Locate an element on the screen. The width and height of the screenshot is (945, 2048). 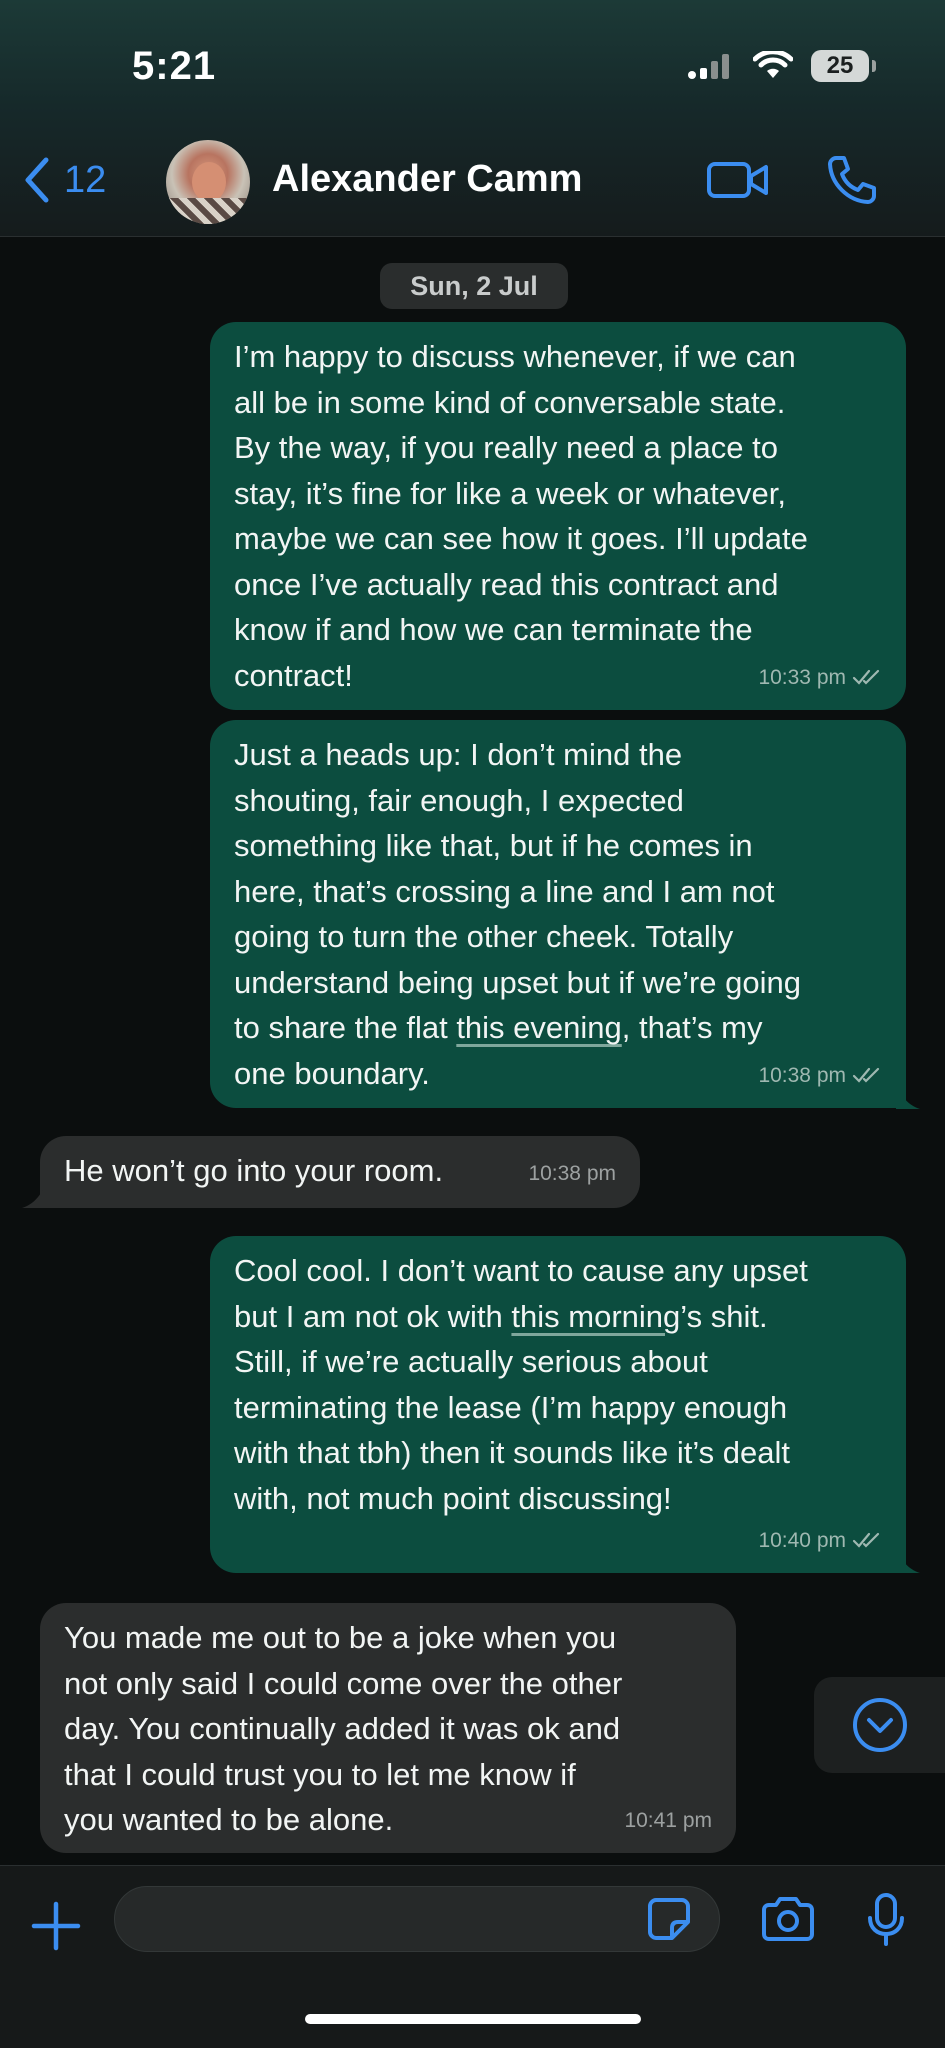
message-meta: 10:33 pm is located at coordinates (820, 678).